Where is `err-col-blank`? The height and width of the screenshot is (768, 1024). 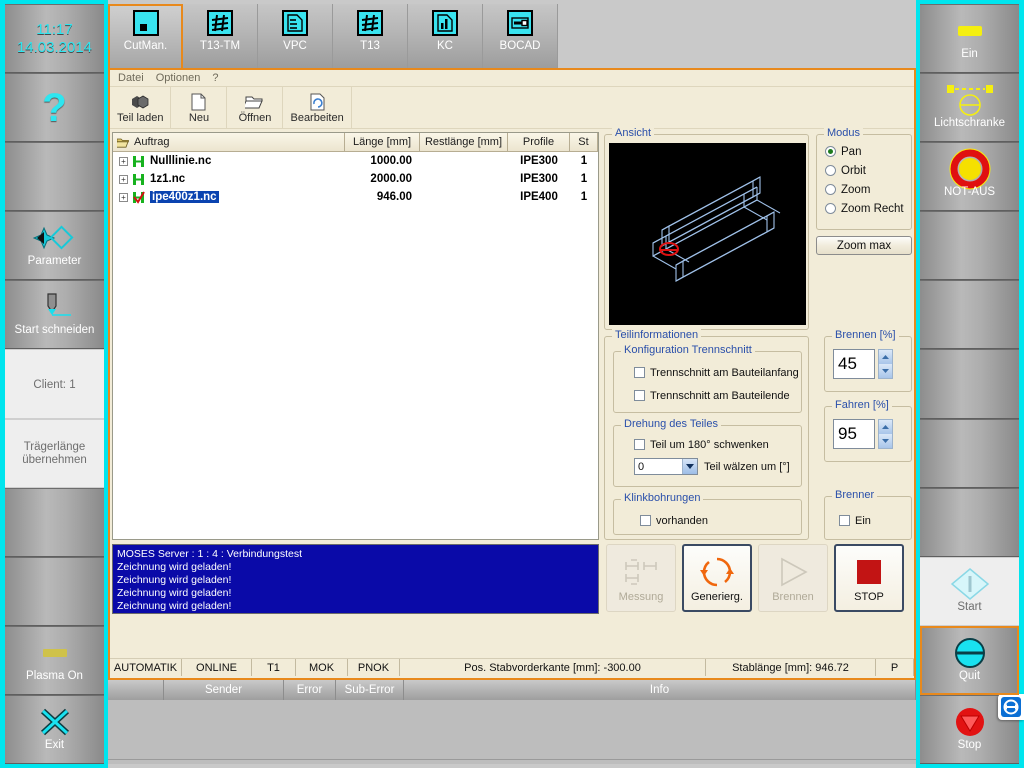 err-col-blank is located at coordinates (136, 690).